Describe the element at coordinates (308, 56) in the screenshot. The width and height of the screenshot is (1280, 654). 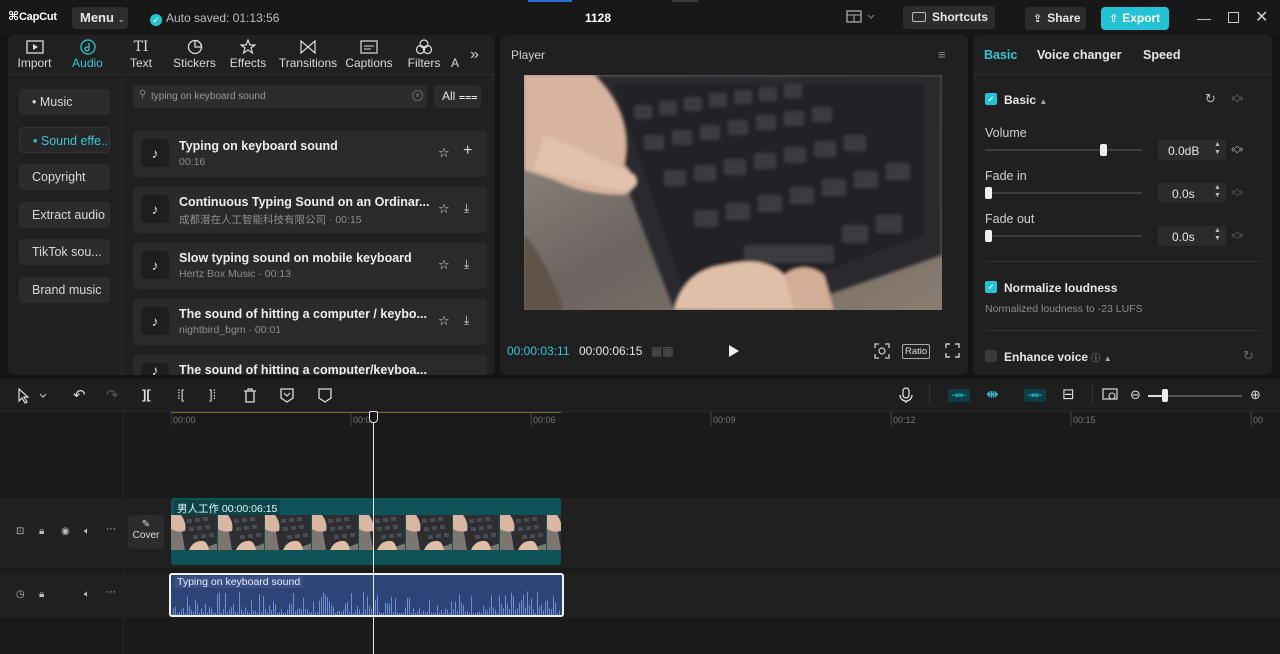
I see `tab-transitions: Transitions` at that location.